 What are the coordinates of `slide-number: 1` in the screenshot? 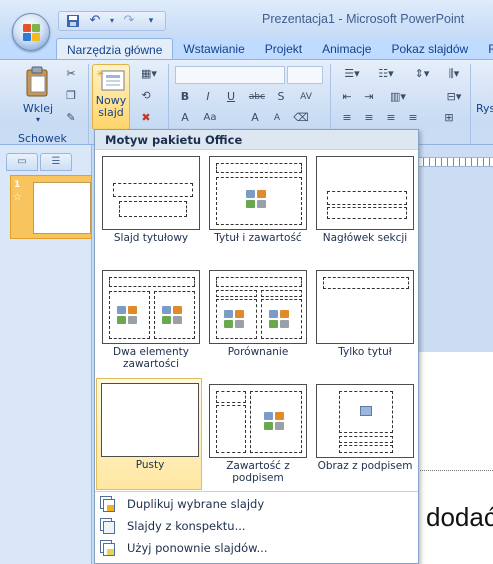 It's located at (17, 185).